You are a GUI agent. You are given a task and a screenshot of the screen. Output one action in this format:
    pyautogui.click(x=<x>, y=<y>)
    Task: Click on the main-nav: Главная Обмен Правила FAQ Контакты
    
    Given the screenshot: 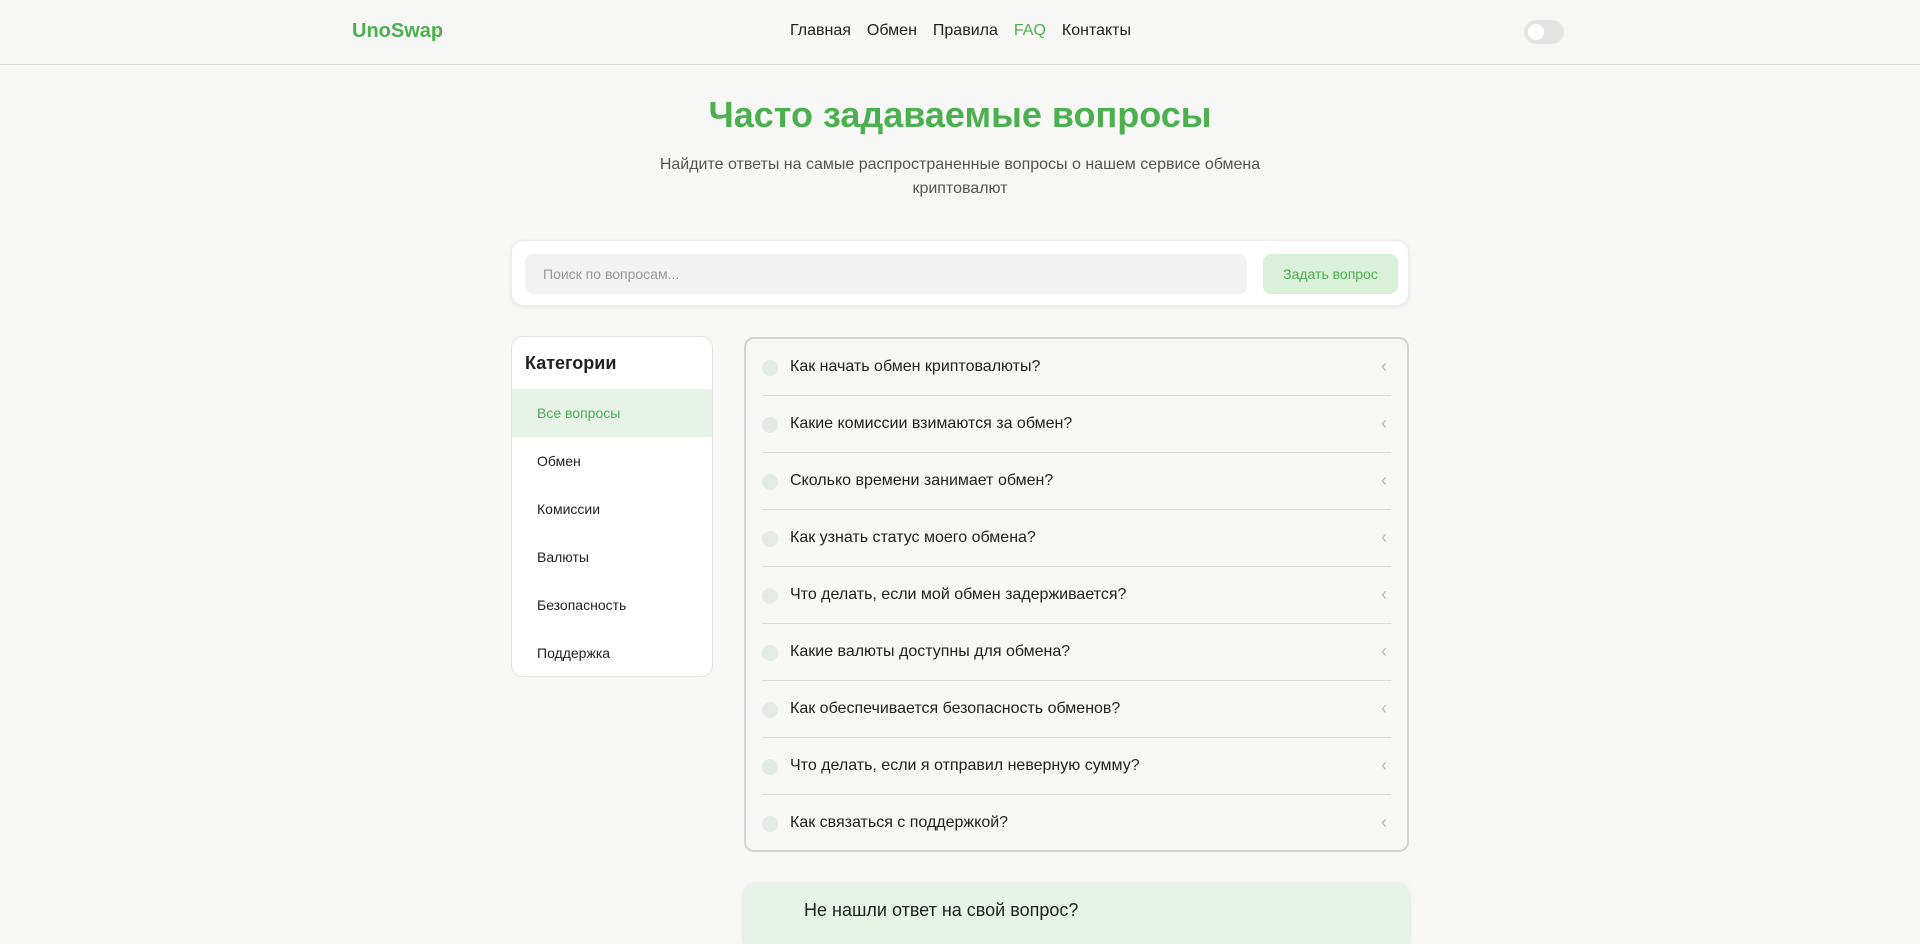 What is the action you would take?
    pyautogui.click(x=960, y=31)
    